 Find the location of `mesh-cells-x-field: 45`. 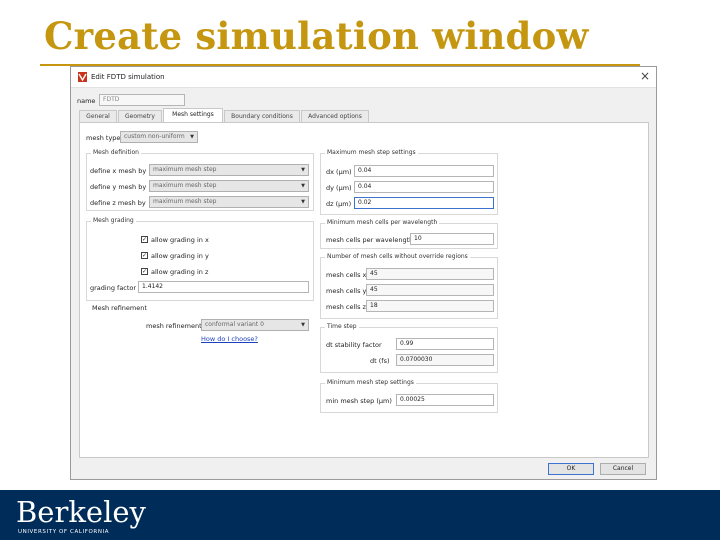

mesh-cells-x-field: 45 is located at coordinates (430, 274).